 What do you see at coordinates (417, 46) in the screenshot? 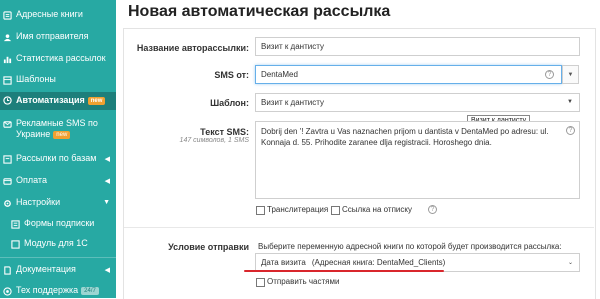
I see `campaign-name-input: Визит к дантисту` at bounding box center [417, 46].